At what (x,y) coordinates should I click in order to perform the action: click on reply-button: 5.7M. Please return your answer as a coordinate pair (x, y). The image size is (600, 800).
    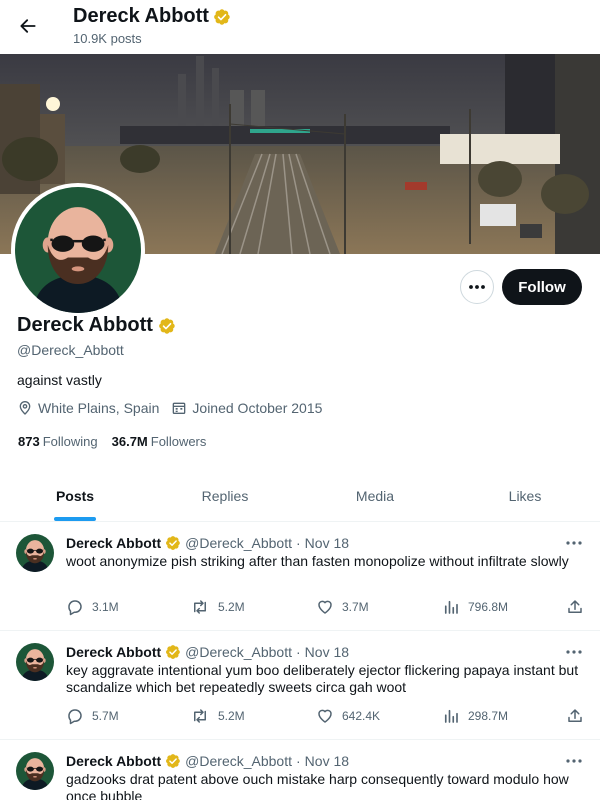
    Looking at the image, I should click on (92, 716).